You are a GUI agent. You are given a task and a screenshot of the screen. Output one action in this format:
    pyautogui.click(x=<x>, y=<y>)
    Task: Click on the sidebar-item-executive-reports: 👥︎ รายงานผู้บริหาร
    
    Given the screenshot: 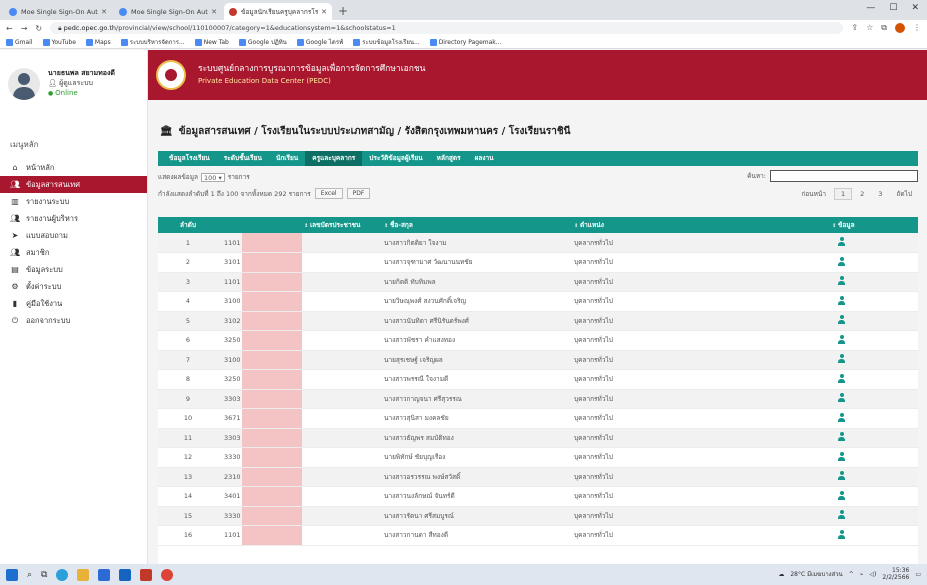 What is the action you would take?
    pyautogui.click(x=73, y=218)
    